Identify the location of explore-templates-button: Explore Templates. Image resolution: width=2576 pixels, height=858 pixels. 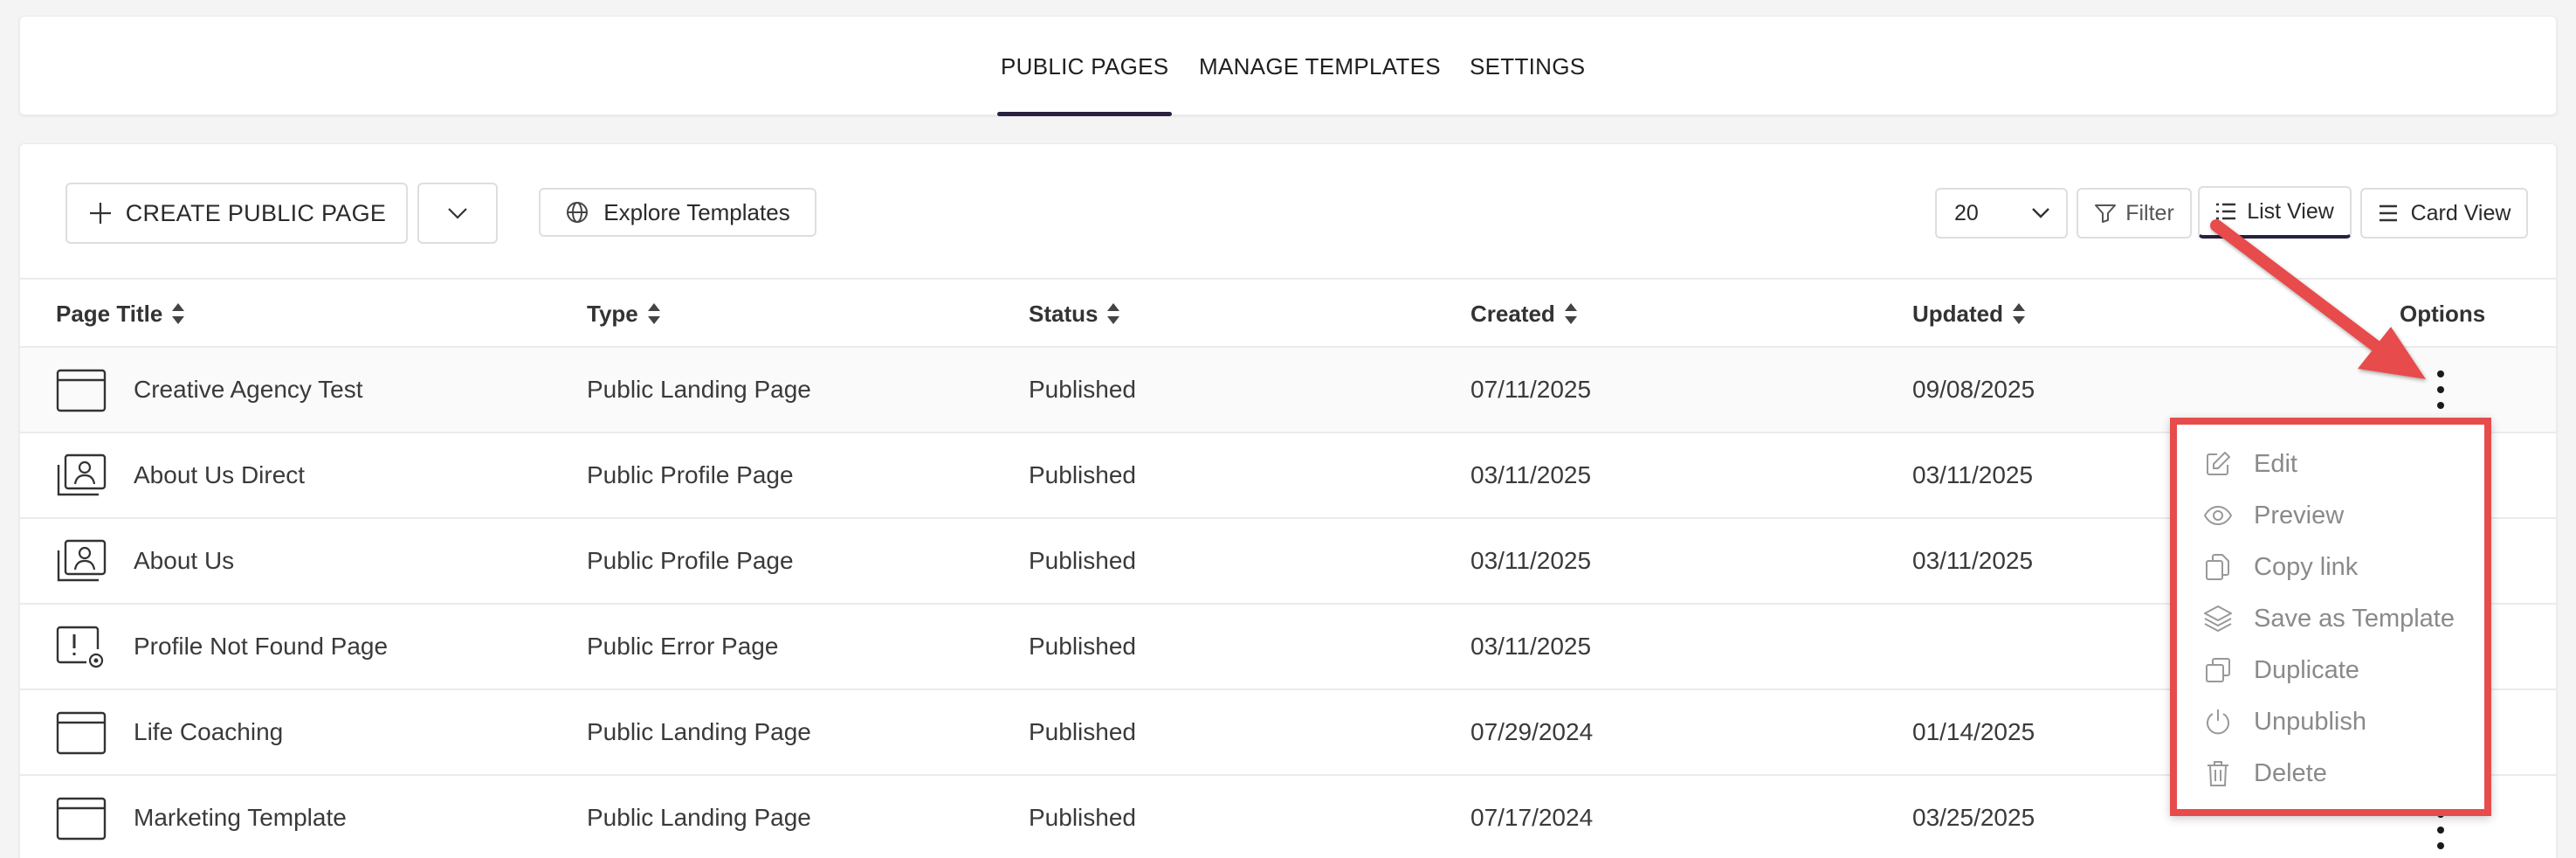
(677, 212).